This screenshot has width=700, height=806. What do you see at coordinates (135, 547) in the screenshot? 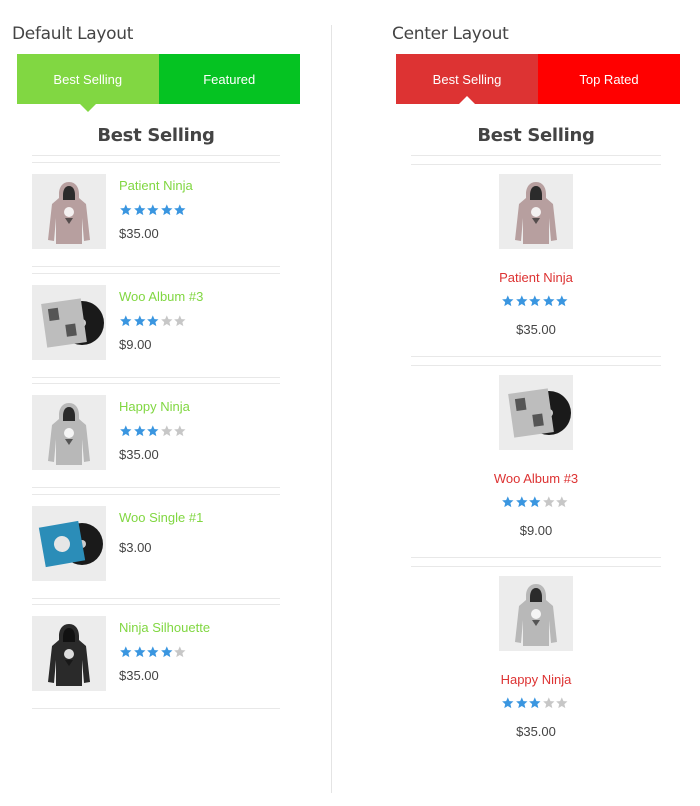
I see `product-price: $3.00` at bounding box center [135, 547].